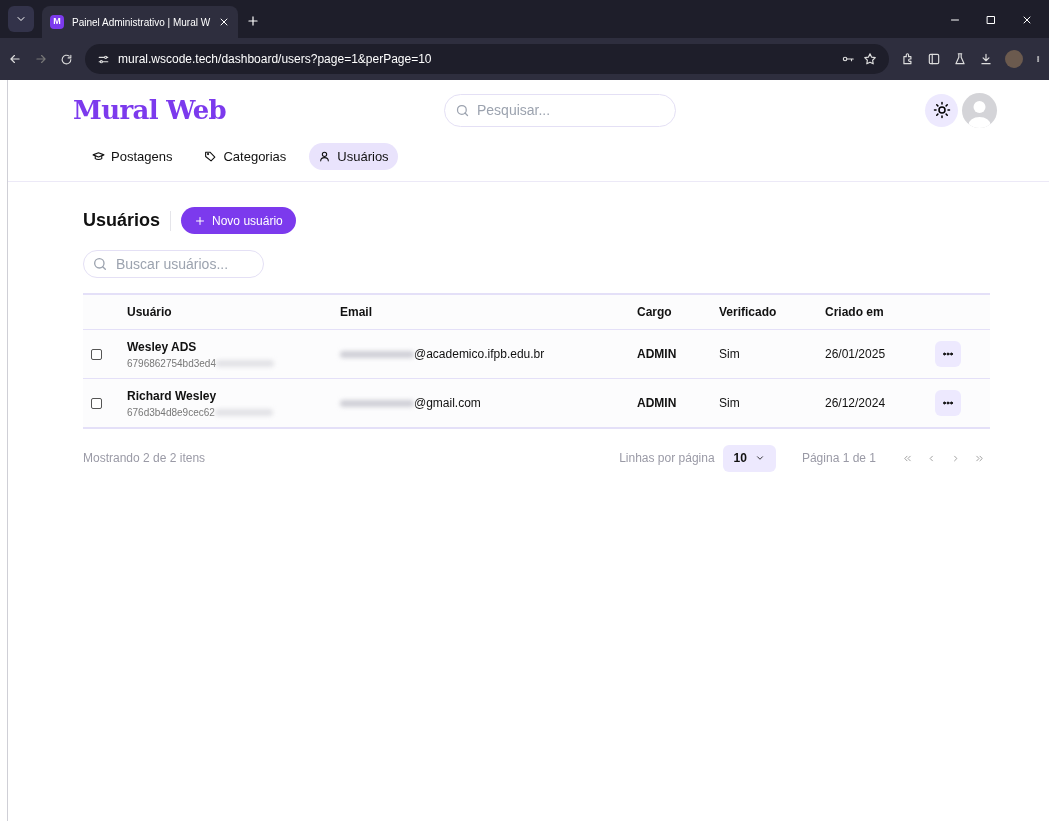  Describe the element at coordinates (759, 458) in the screenshot. I see `chevron-down-icon` at that location.